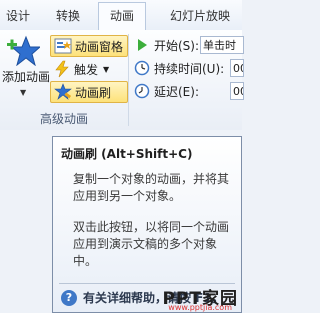  Describe the element at coordinates (68, 16) in the screenshot. I see `tab-transitions: 转换` at that location.